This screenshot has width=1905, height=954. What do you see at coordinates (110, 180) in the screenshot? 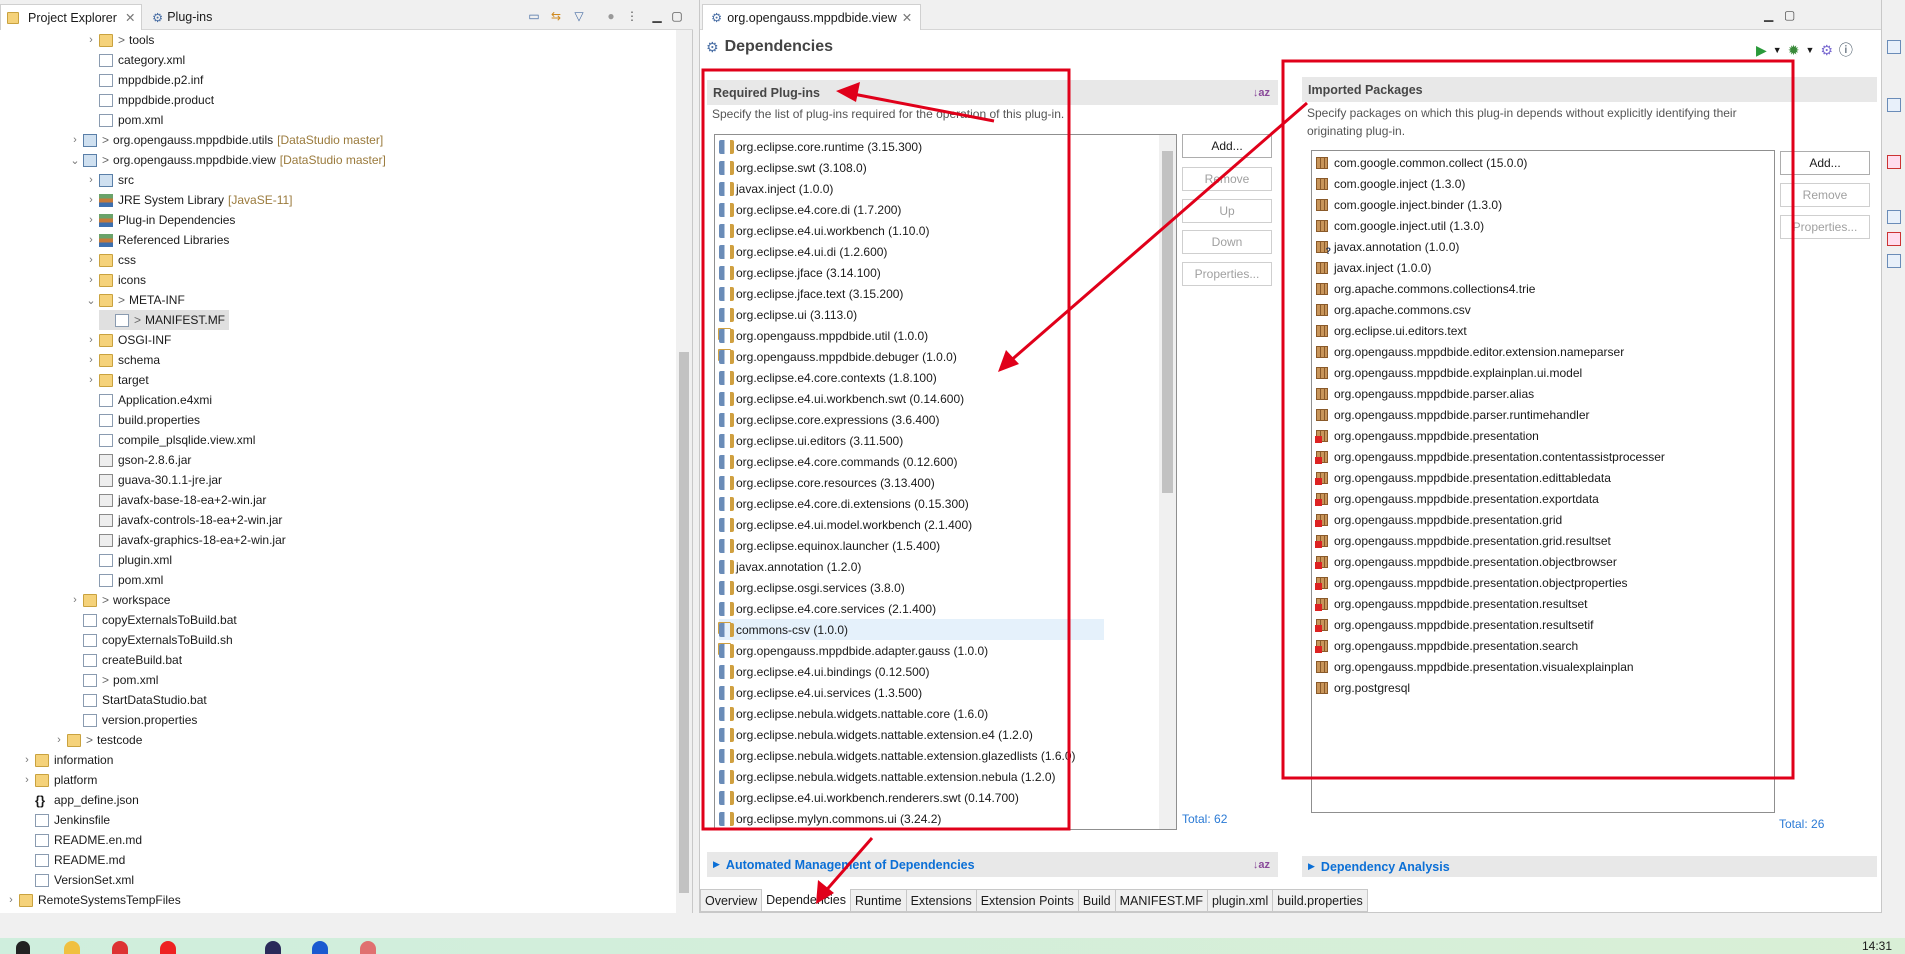
I see `tree-item: › src` at bounding box center [110, 180].